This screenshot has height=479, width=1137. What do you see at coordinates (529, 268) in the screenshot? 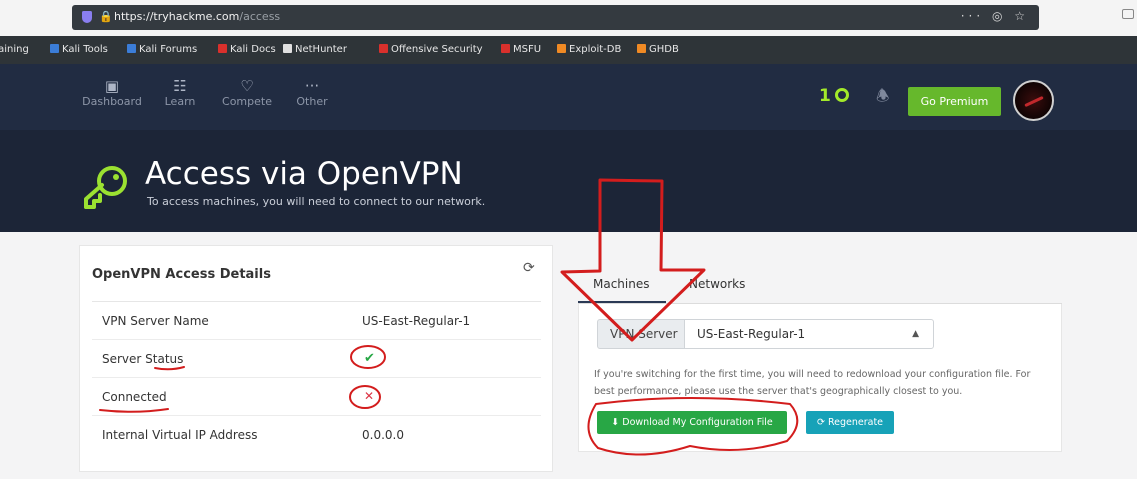
I see `refresh-icon: ⟳` at bounding box center [529, 268].